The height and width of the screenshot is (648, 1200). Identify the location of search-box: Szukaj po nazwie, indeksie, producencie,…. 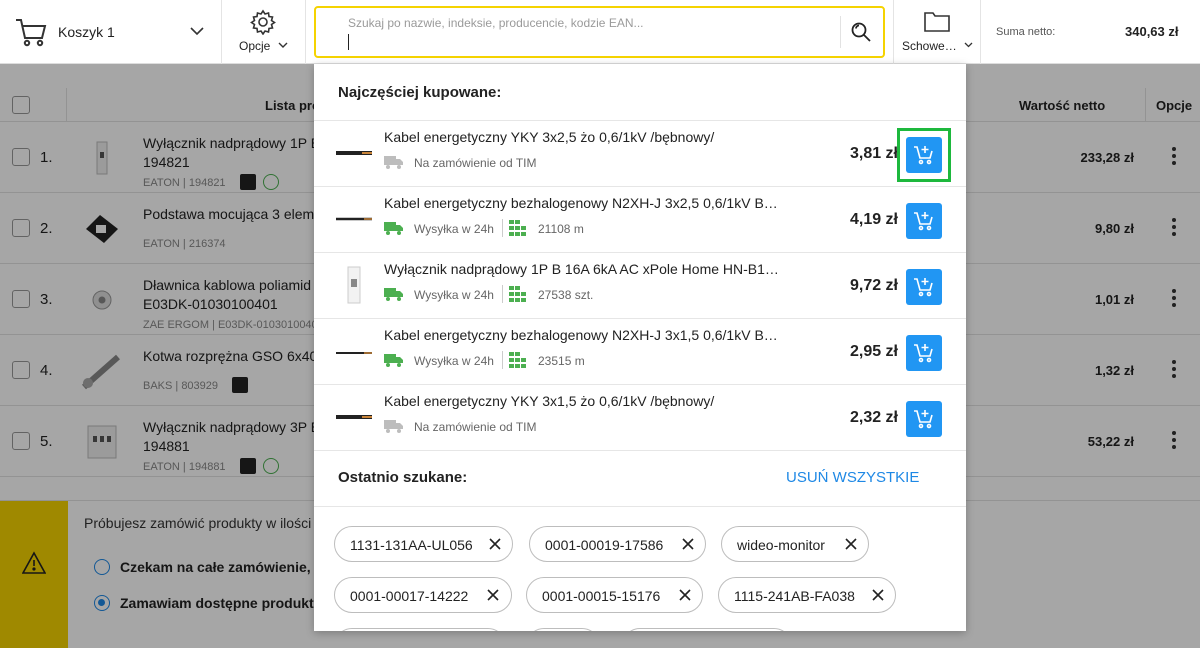
(599, 32).